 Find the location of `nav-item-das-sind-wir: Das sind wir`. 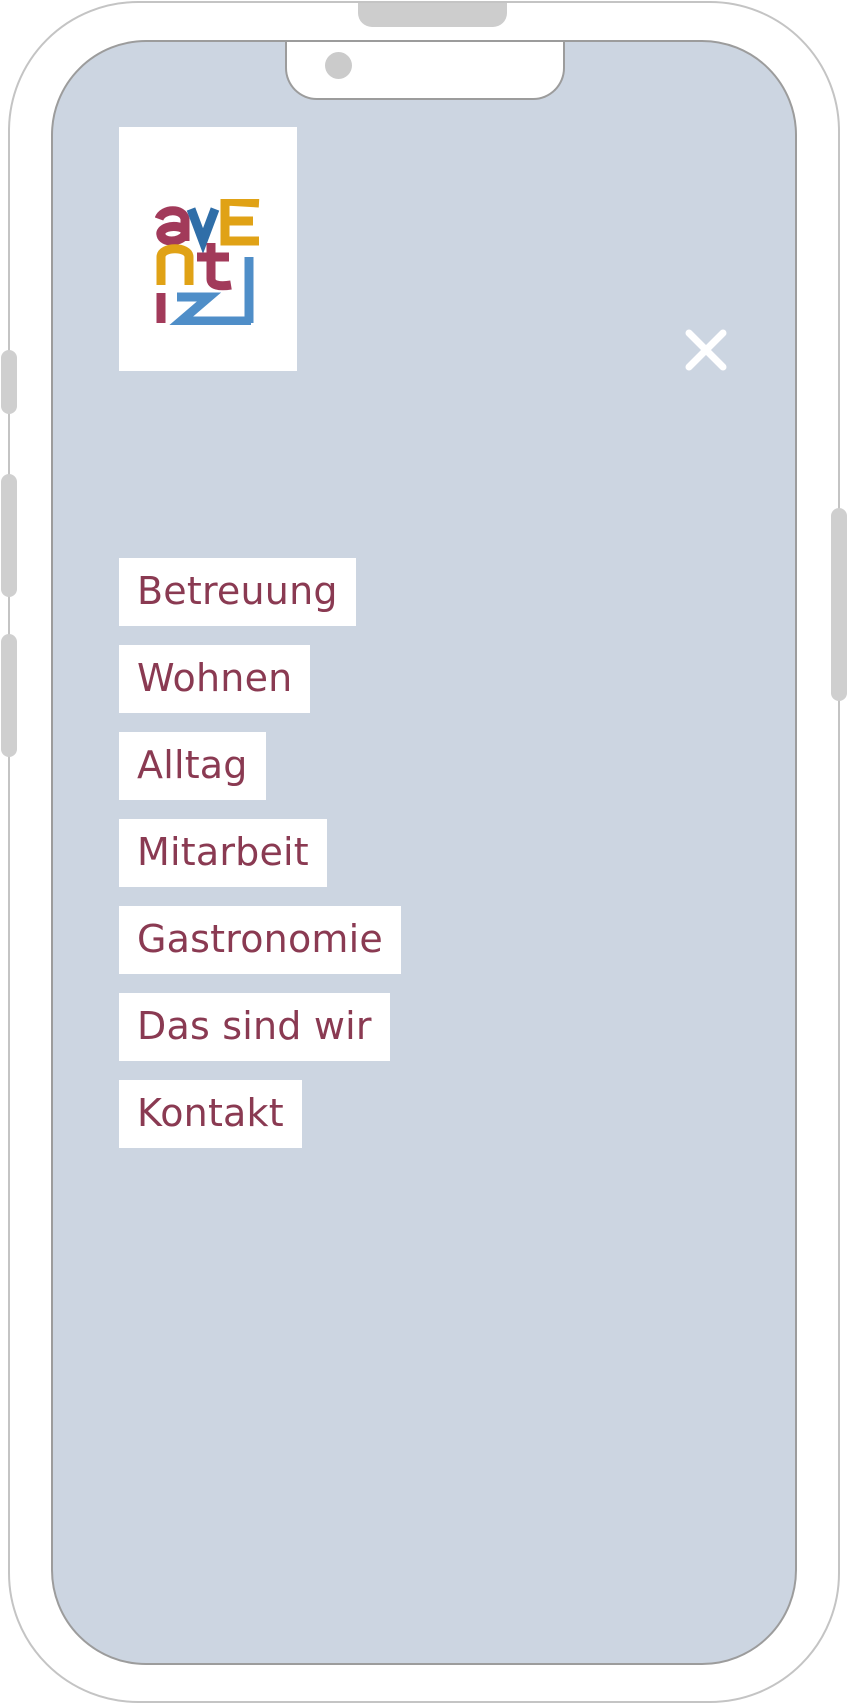

nav-item-das-sind-wir: Das sind wir is located at coordinates (260, 1027).